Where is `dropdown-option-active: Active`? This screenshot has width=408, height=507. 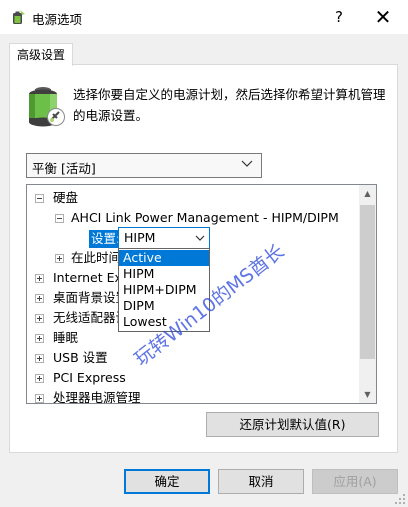
dropdown-option-active: Active is located at coordinates (164, 258).